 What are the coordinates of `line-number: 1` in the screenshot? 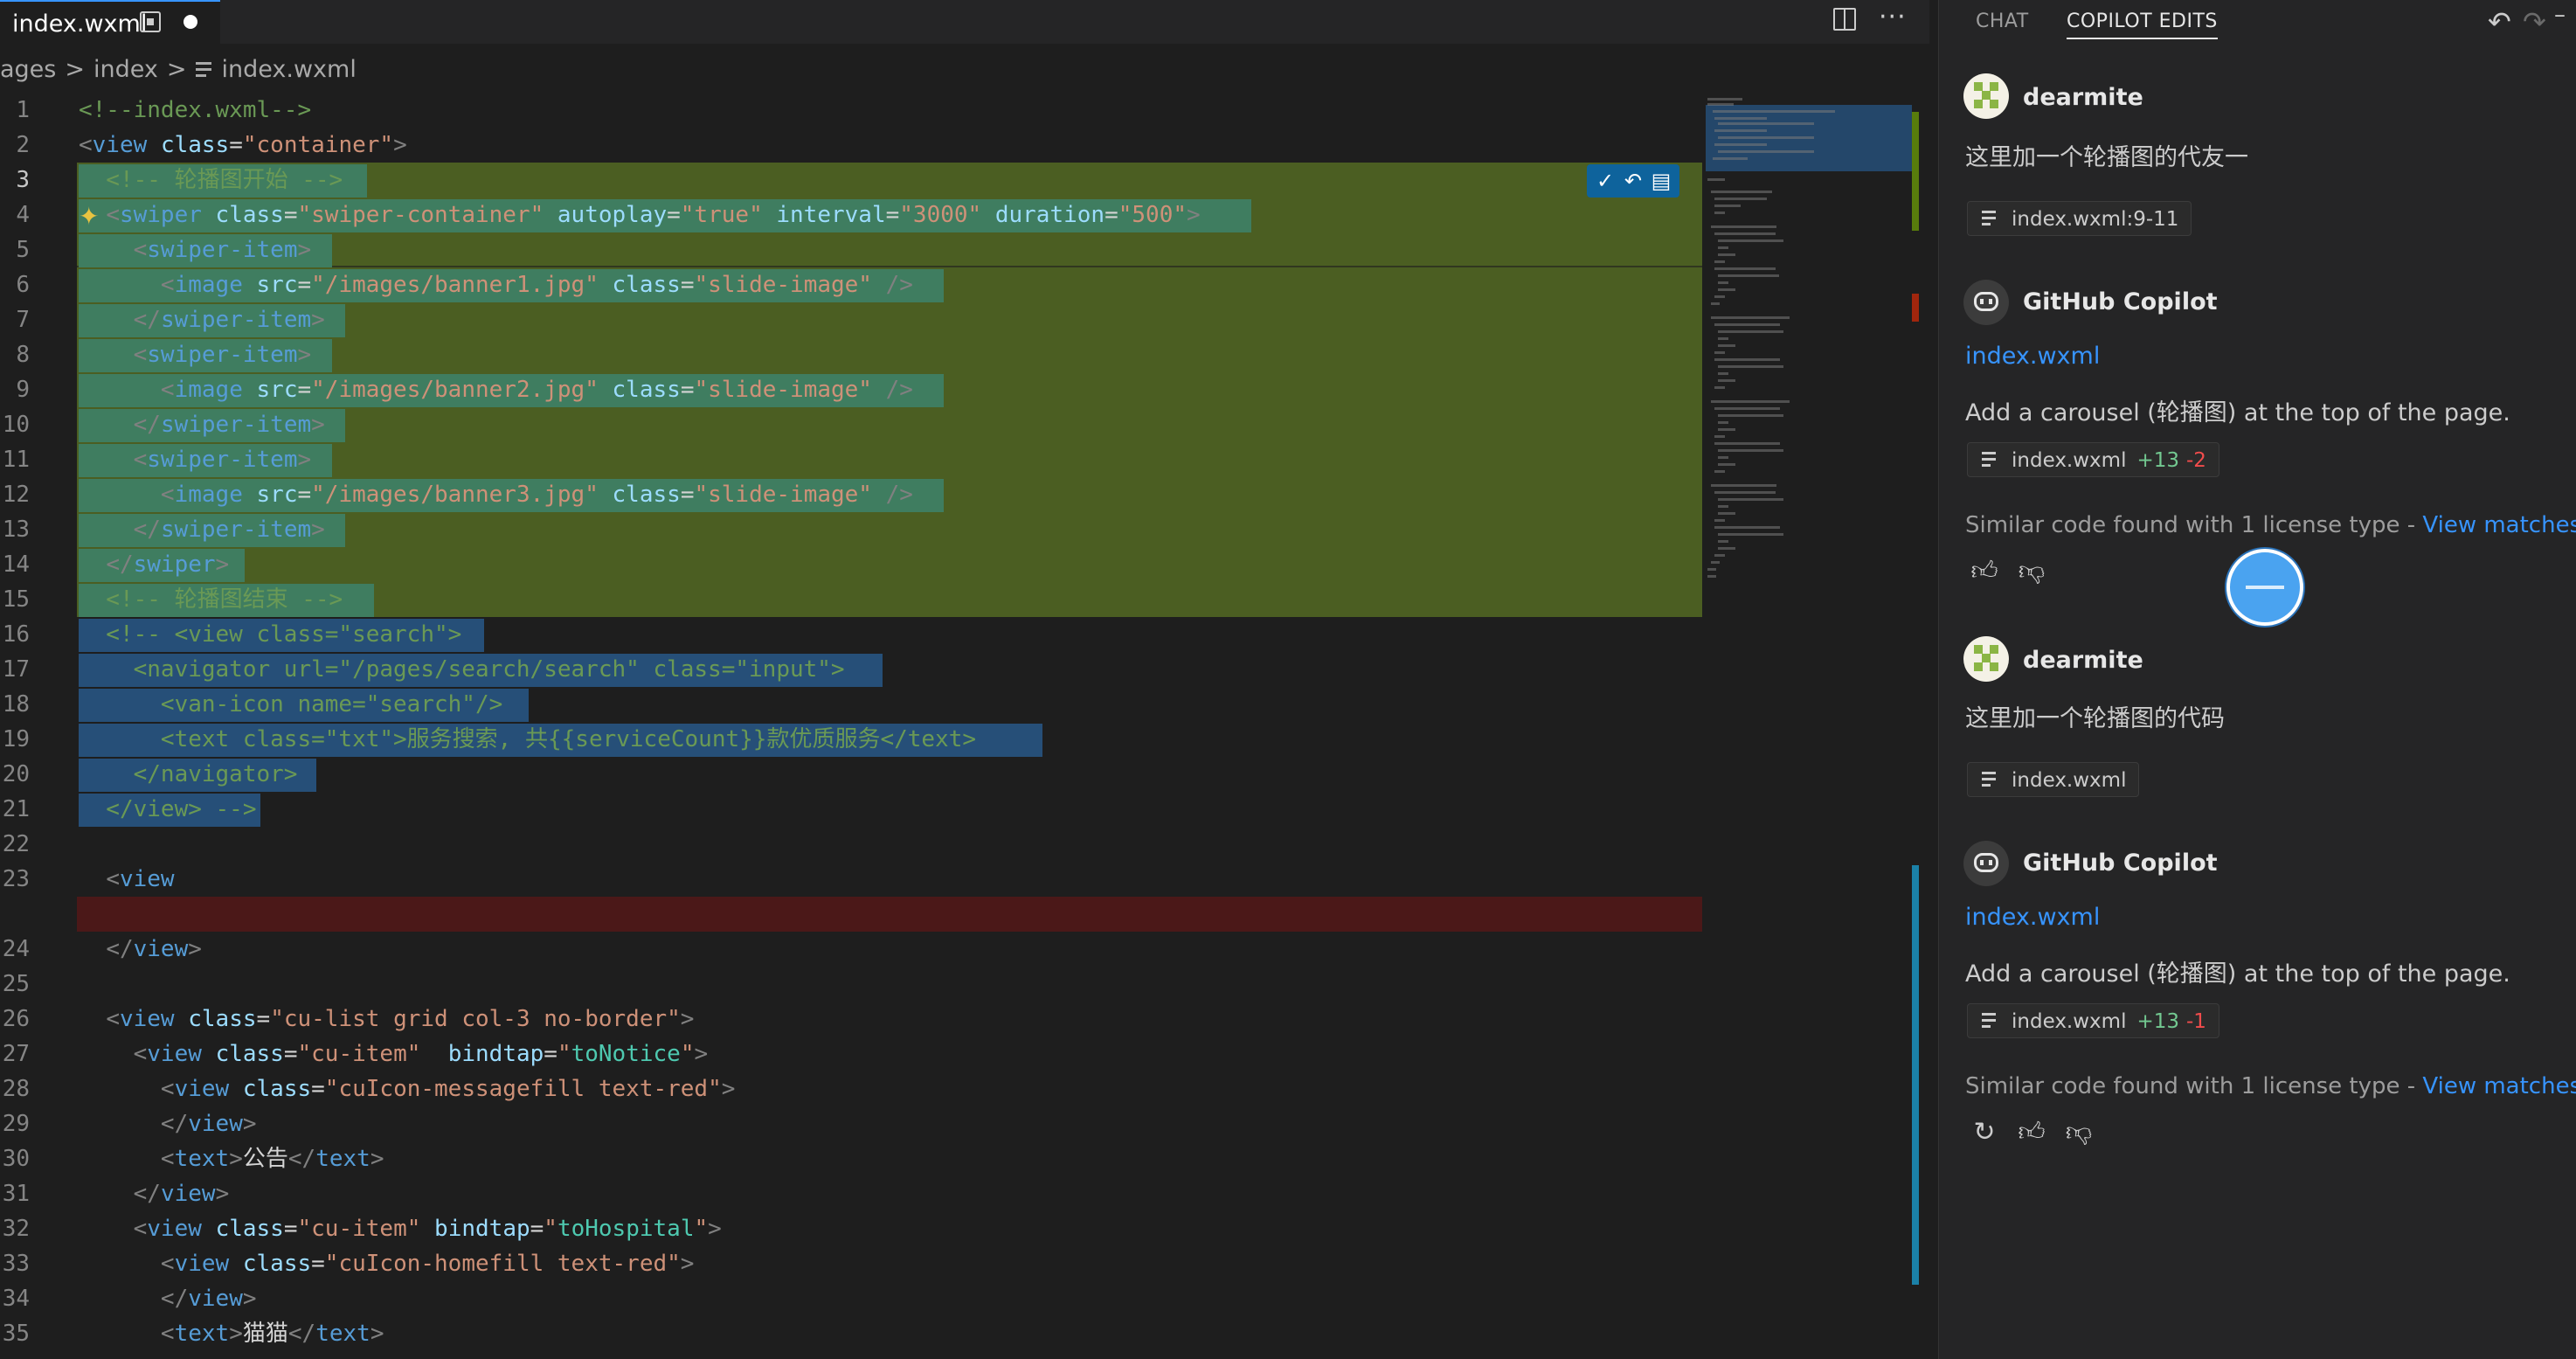 It's located at (23, 110).